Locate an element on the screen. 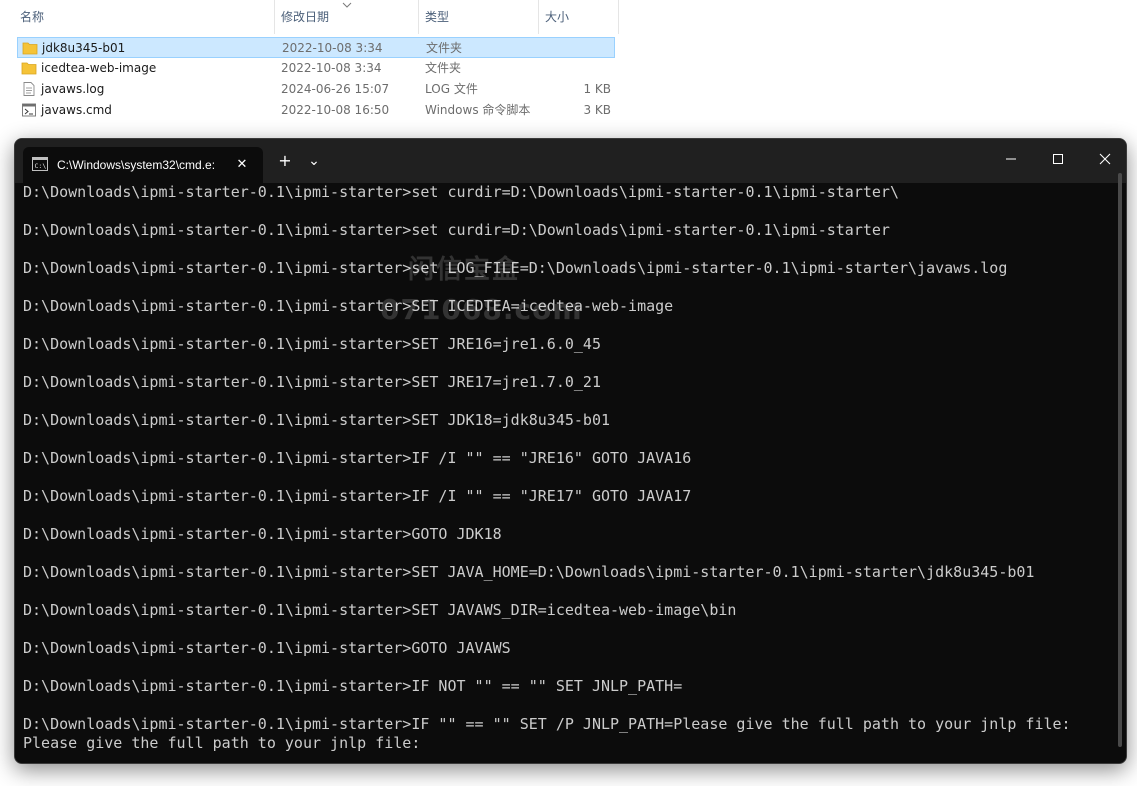 Image resolution: width=1137 pixels, height=786 pixels. minimize-button is located at coordinates (1011, 159).